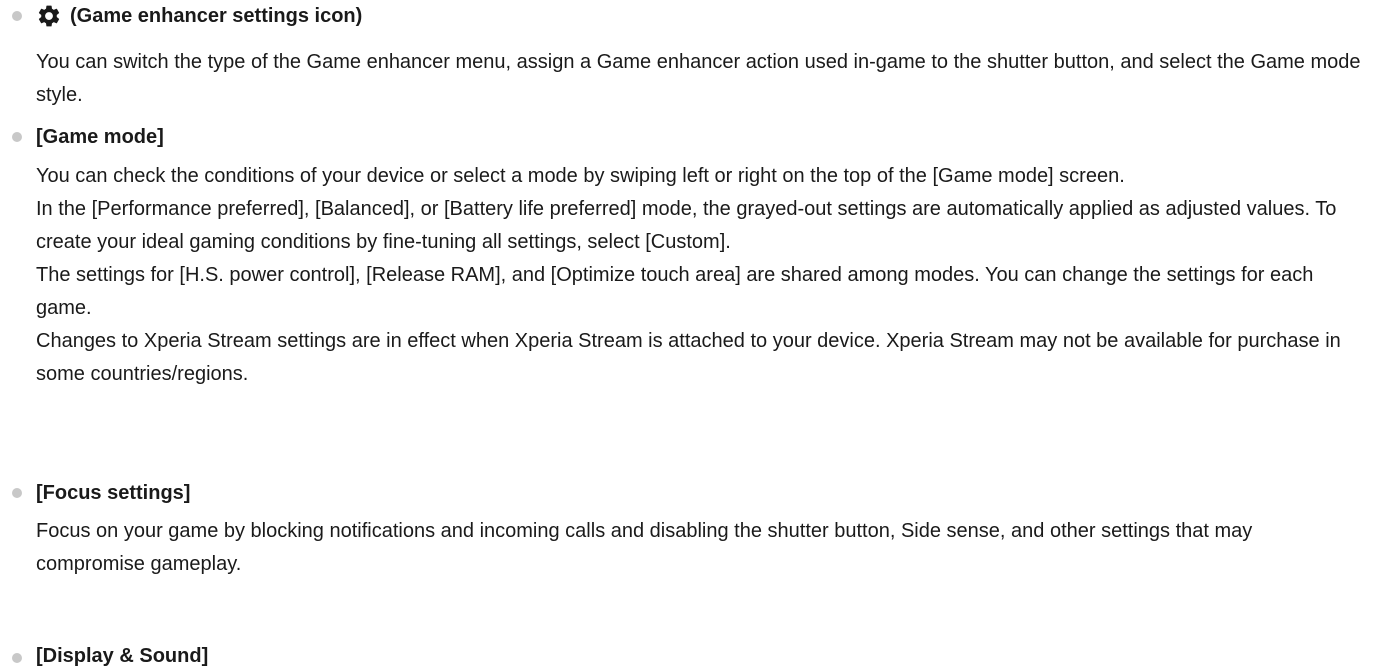  I want to click on gear-icon, so click(49, 16).